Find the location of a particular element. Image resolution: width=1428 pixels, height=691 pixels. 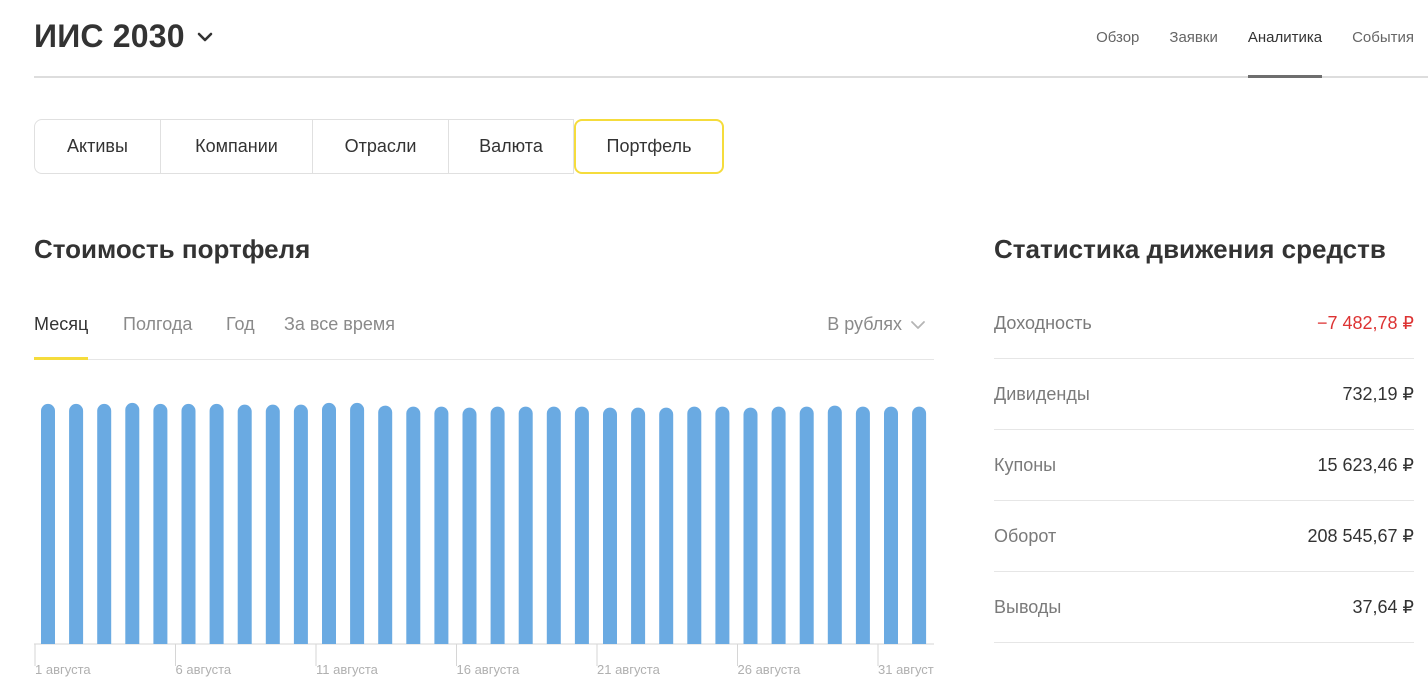

cashflow-stats-title: Статистика движения средств is located at coordinates (1190, 249).